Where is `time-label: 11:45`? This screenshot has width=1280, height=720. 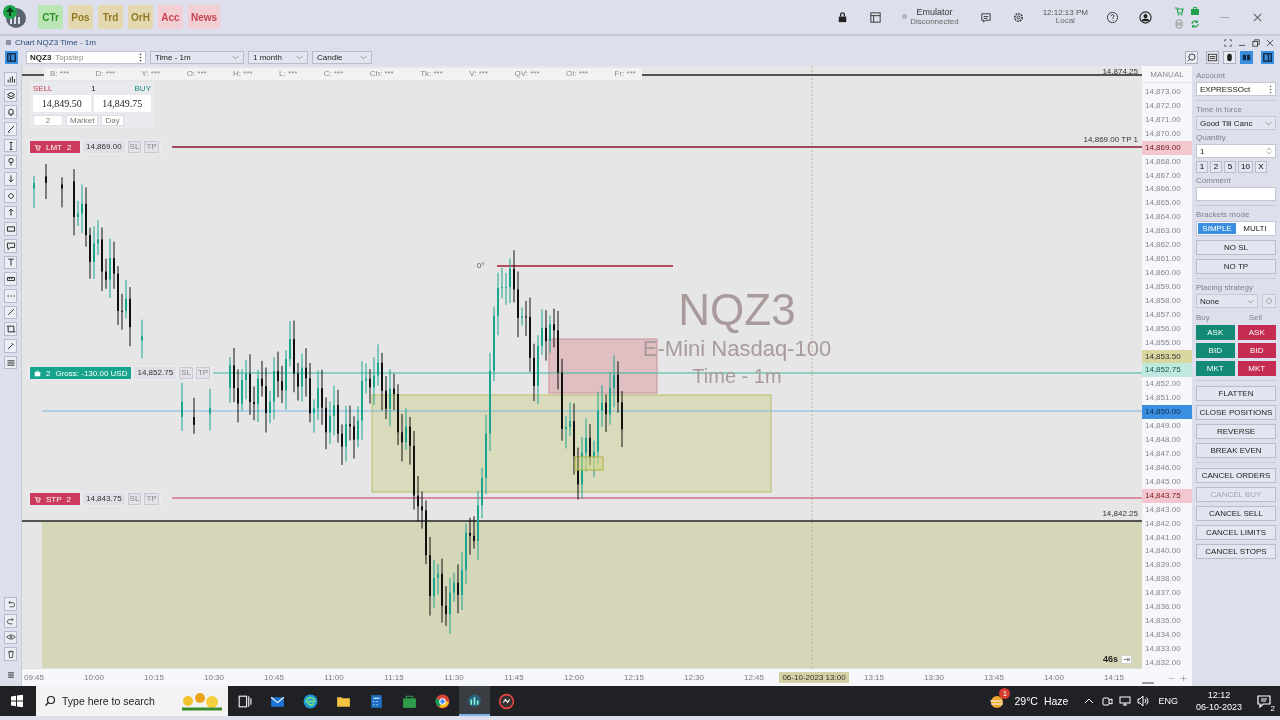
time-label: 11:45 is located at coordinates (514, 677).